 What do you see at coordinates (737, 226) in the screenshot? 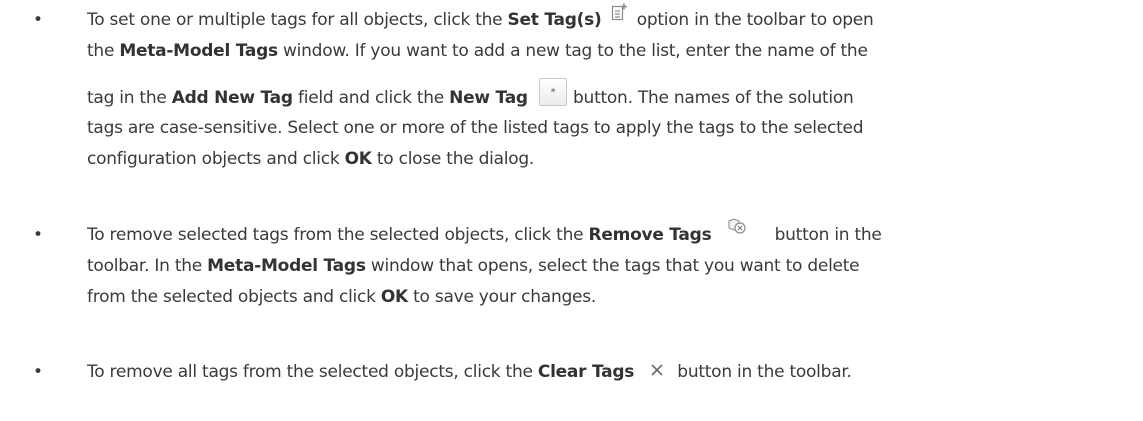
I see `remove-tags-icon` at bounding box center [737, 226].